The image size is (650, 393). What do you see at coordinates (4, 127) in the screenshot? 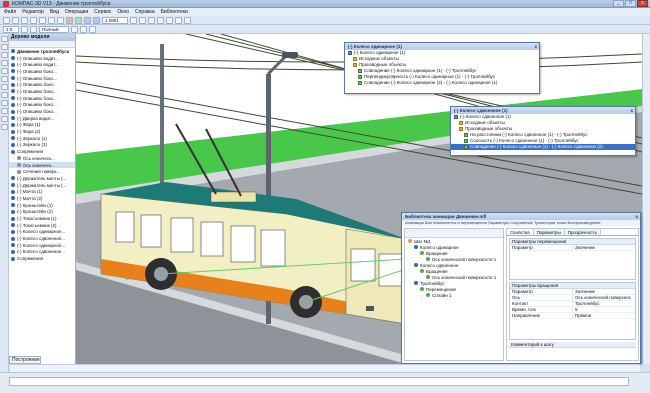
I see `tool-cable-icon` at bounding box center [4, 127].